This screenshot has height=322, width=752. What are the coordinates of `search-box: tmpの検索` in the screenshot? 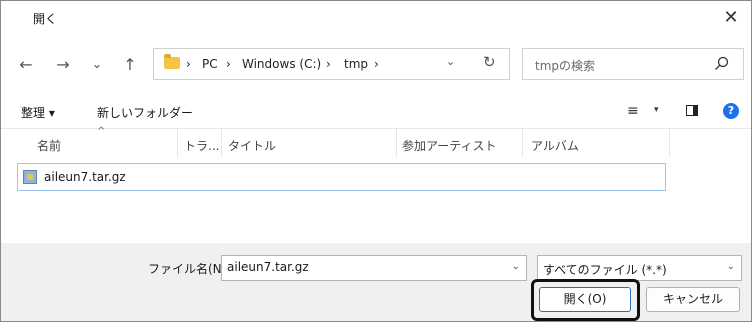 It's located at (633, 64).